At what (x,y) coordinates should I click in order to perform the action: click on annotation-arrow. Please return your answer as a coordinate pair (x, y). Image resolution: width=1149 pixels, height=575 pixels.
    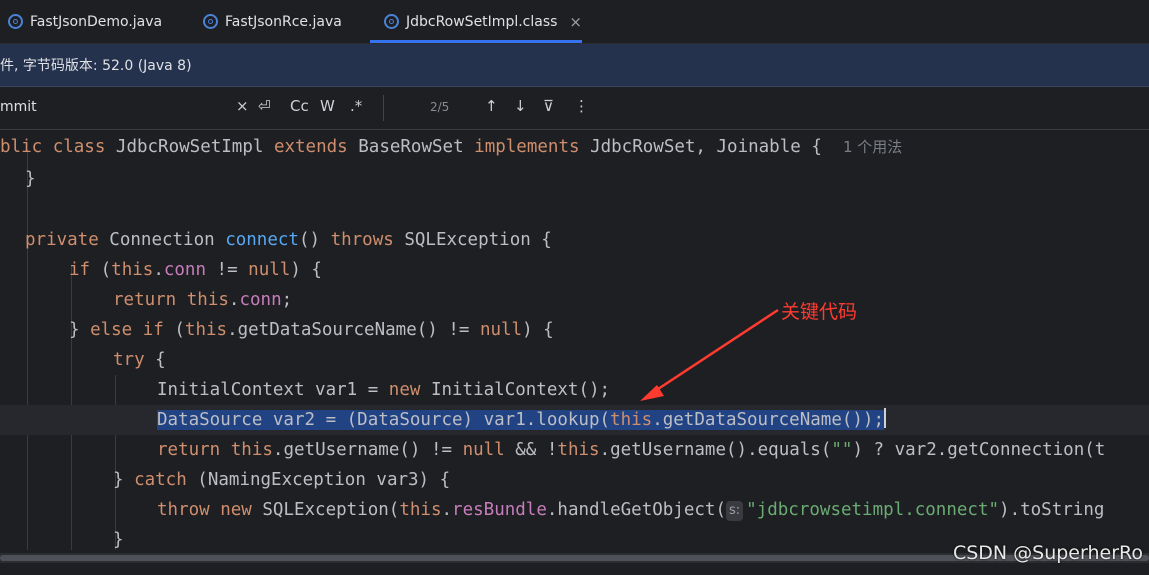
    Looking at the image, I should click on (709, 354).